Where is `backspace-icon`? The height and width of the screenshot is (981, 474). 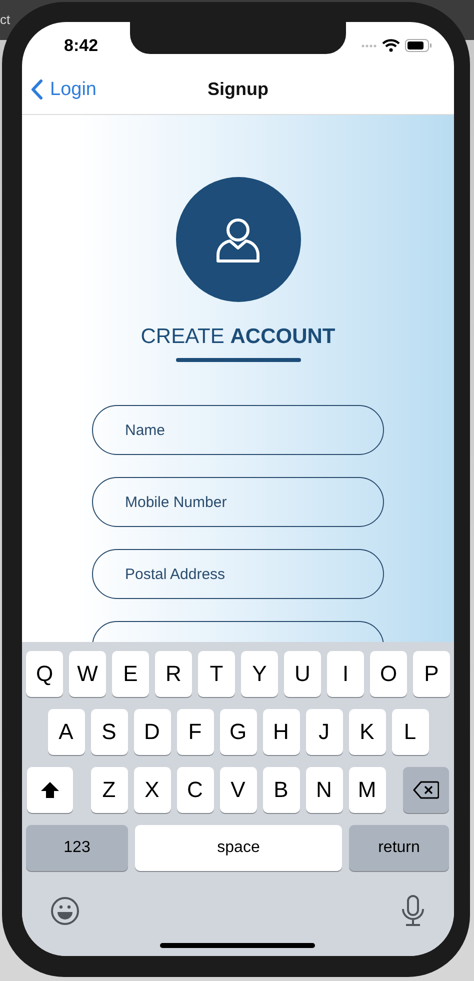 backspace-icon is located at coordinates (426, 790).